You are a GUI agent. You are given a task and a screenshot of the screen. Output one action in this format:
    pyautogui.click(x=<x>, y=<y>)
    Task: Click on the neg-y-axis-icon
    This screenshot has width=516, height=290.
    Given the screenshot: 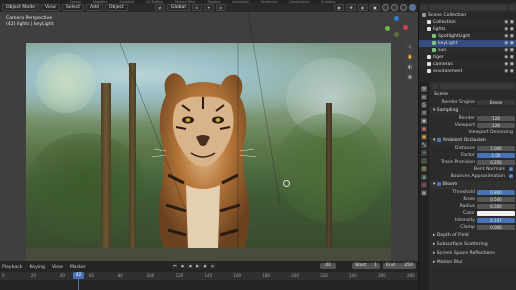 What is the action you would take?
    pyautogui.click(x=396, y=34)
    